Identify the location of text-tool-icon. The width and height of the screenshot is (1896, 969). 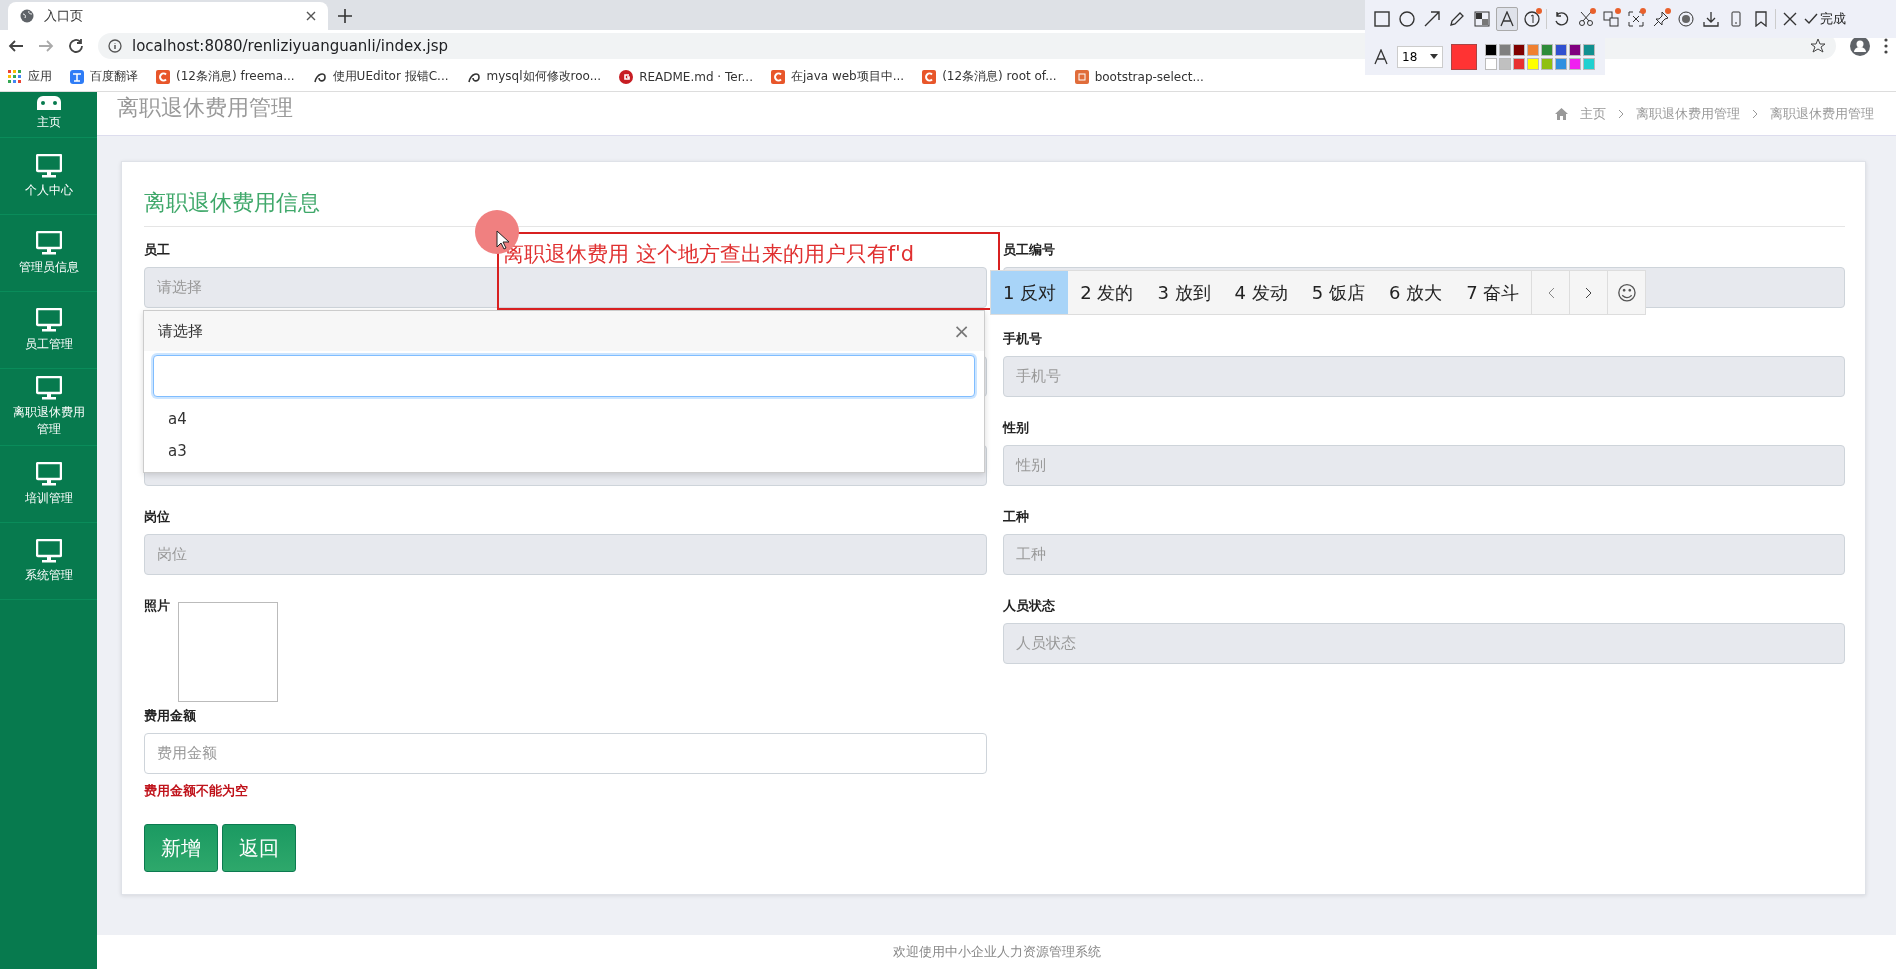
(1507, 19).